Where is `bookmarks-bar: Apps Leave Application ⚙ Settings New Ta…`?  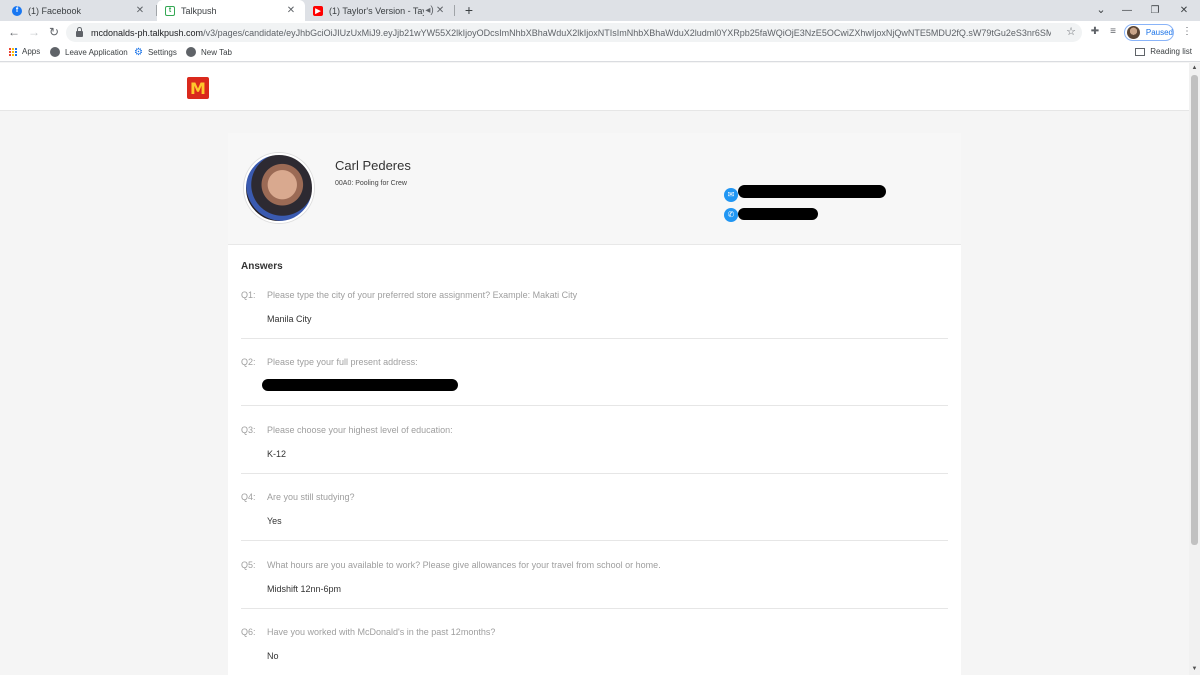
bookmarks-bar: Apps Leave Application ⚙ Settings New Ta… is located at coordinates (600, 53).